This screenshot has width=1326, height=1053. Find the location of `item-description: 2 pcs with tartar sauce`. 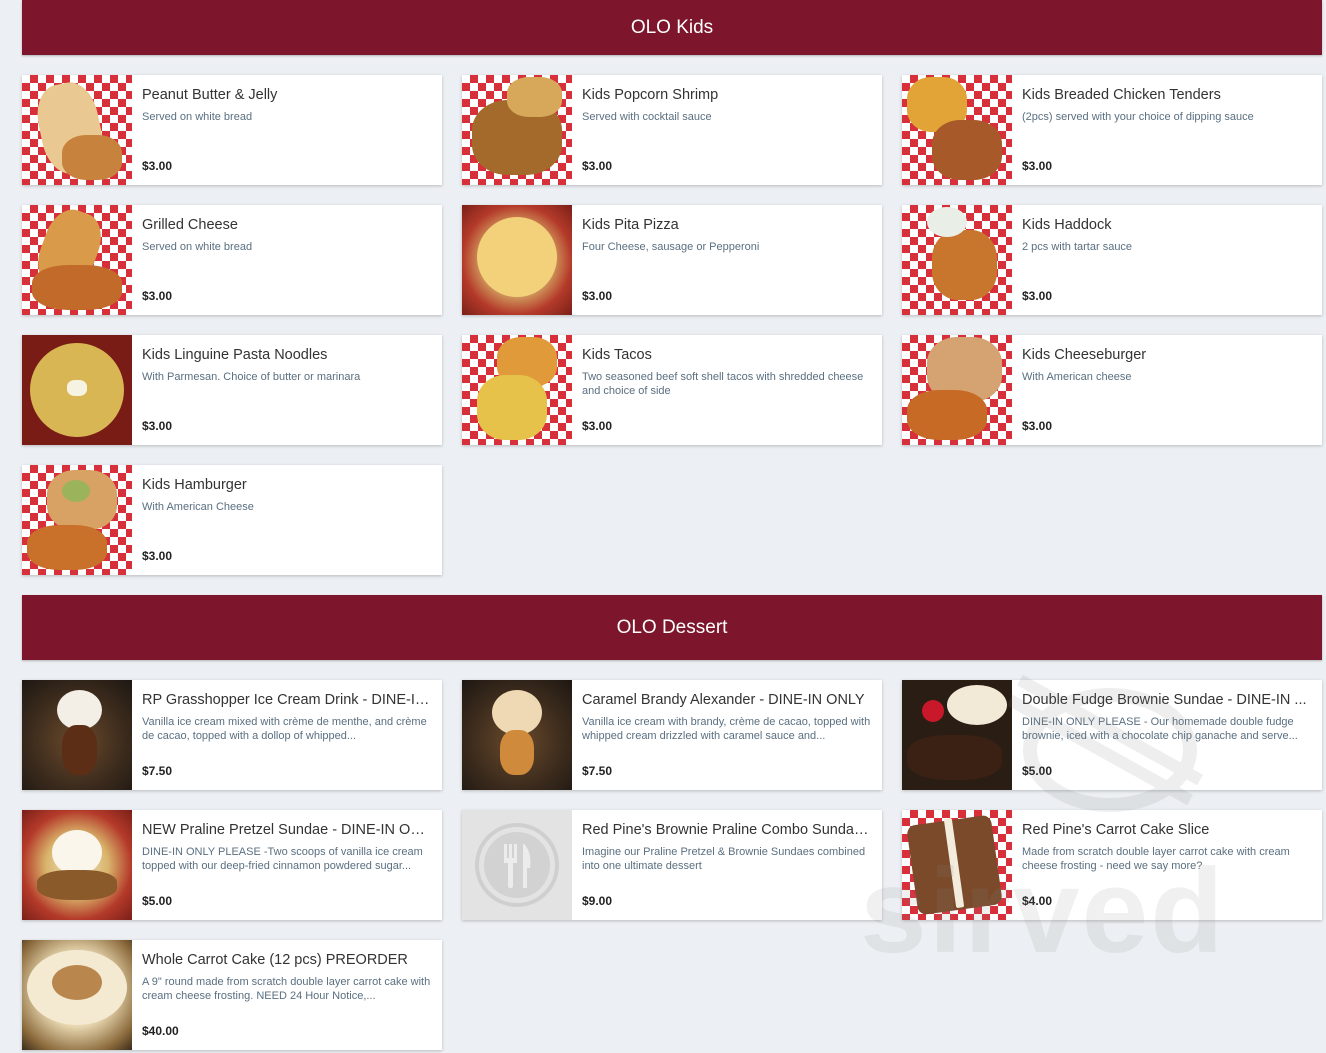

item-description: 2 pcs with tartar sauce is located at coordinates (1077, 247).